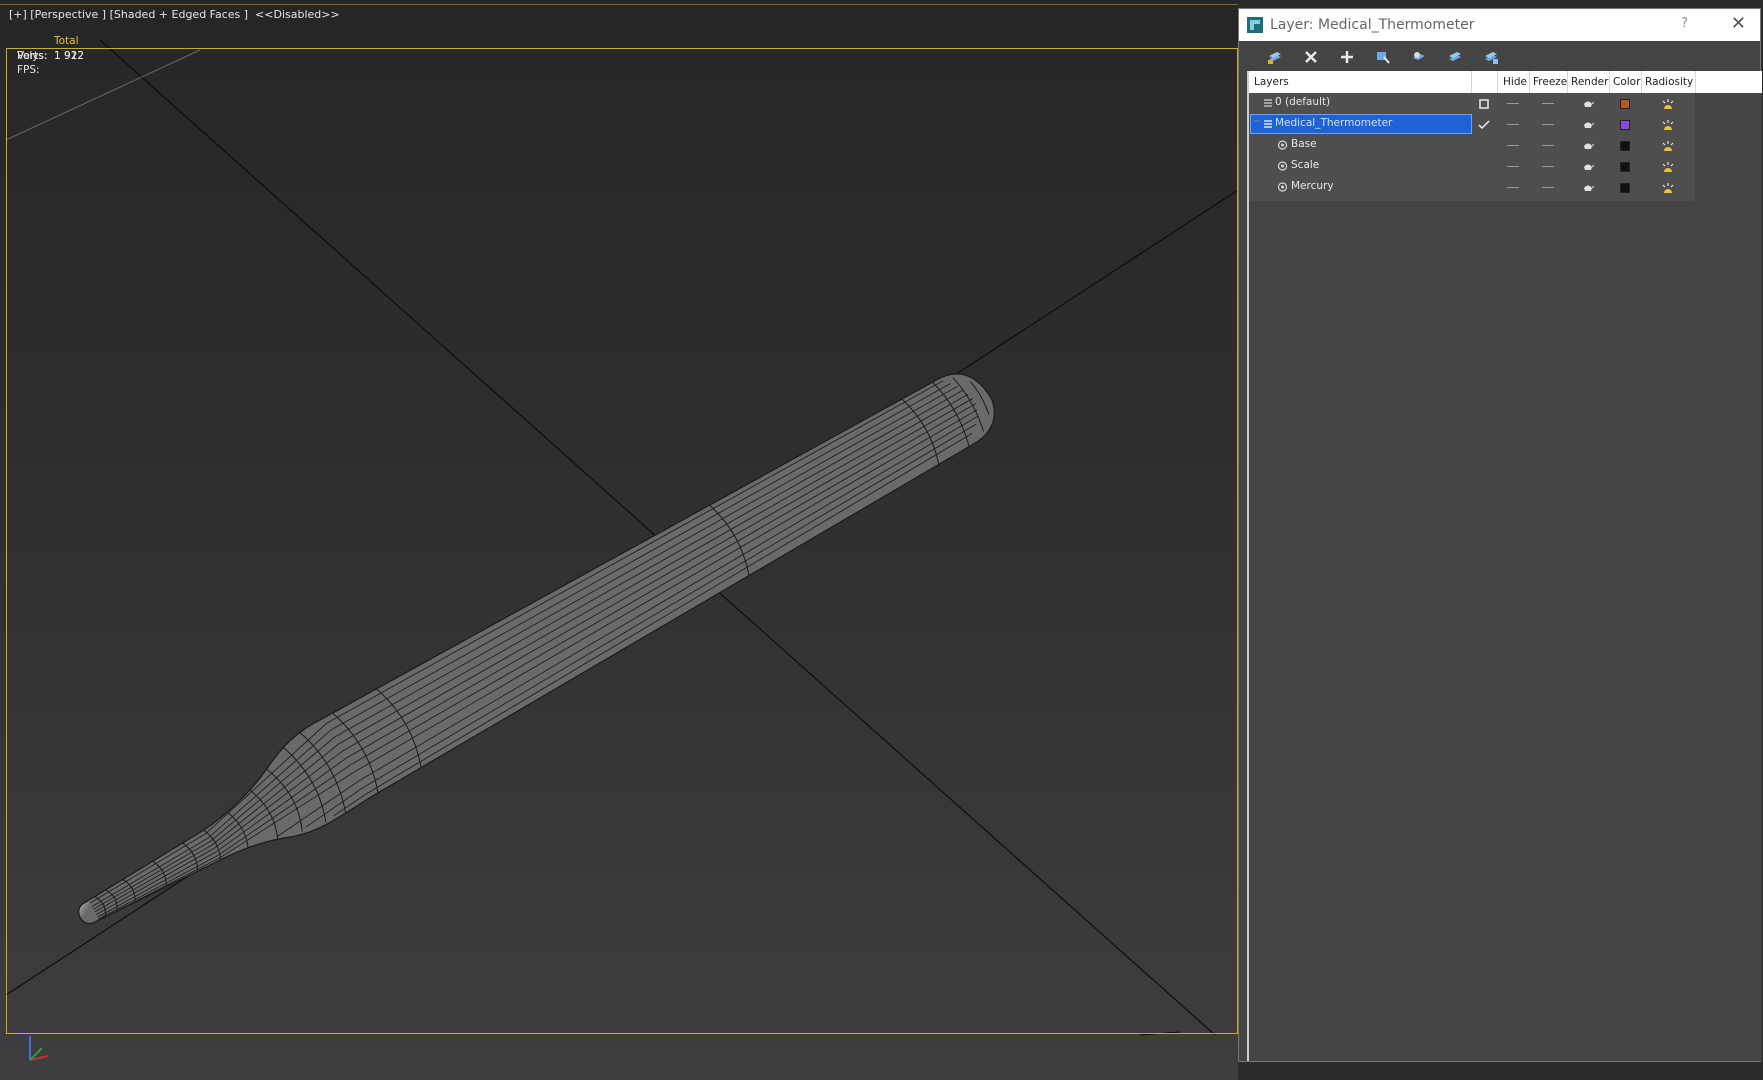  Describe the element at coordinates (1455, 57) in the screenshot. I see `hide-all-button` at that location.